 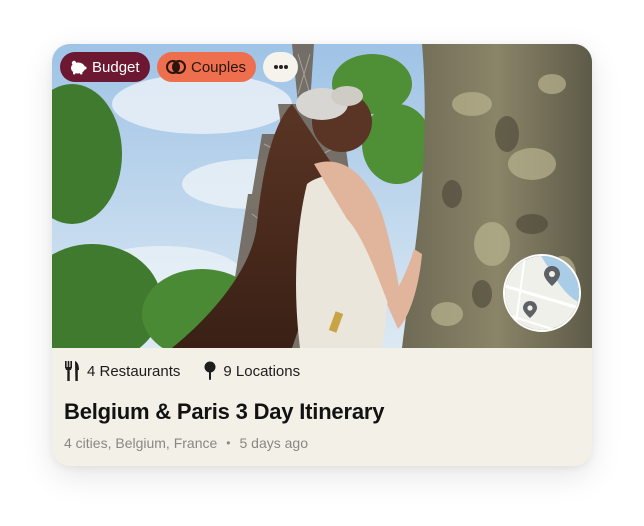 I want to click on itinerary-subtitle: 4 cities, Belgium, France • 5 days ago, so click(x=186, y=443).